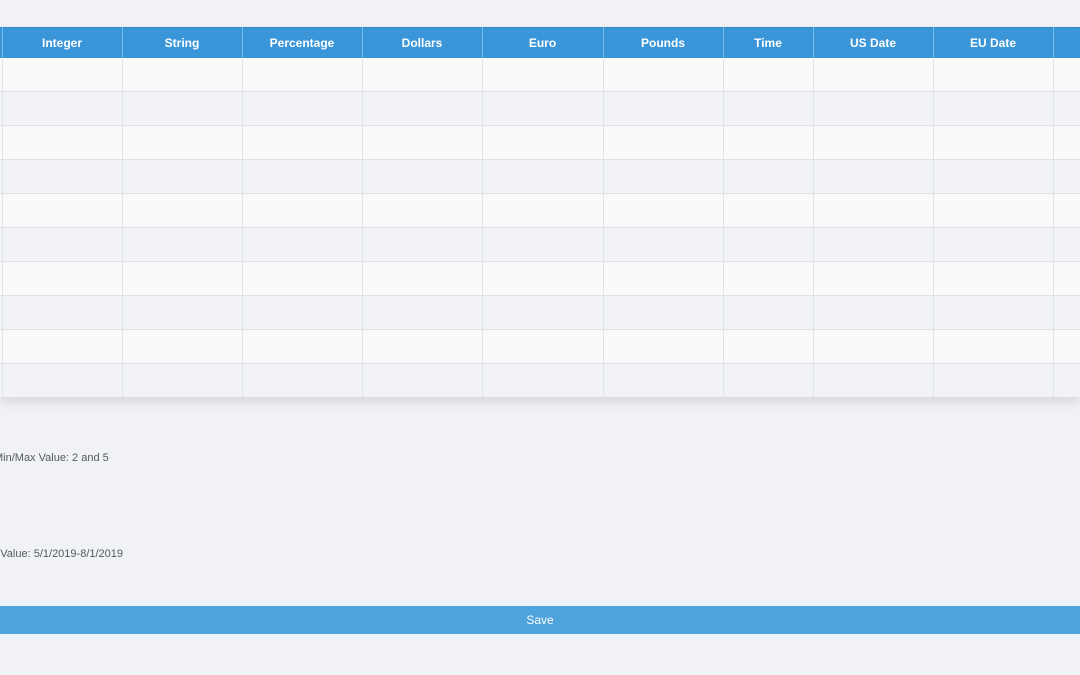 The width and height of the screenshot is (1080, 675). Describe the element at coordinates (663, 42) in the screenshot. I see `header-cell-pounds: Pounds` at that location.